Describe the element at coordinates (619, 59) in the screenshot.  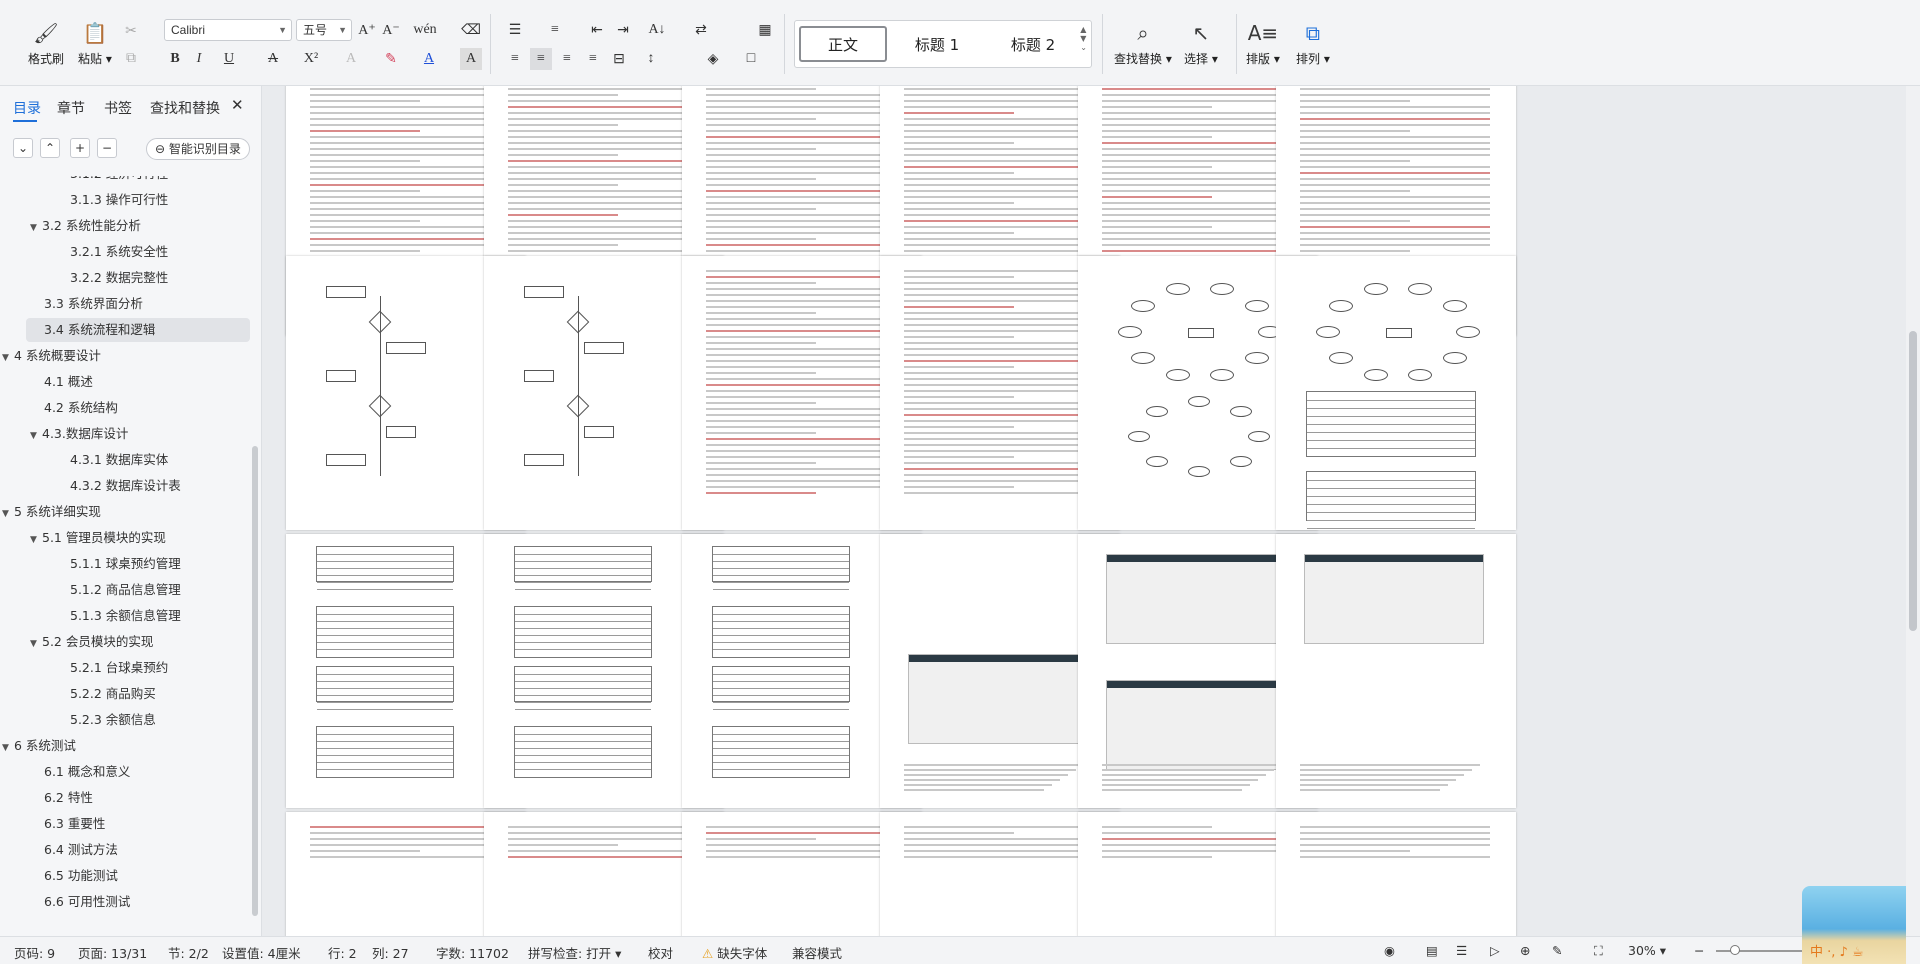
I see `distribute-icon: ⊟` at that location.